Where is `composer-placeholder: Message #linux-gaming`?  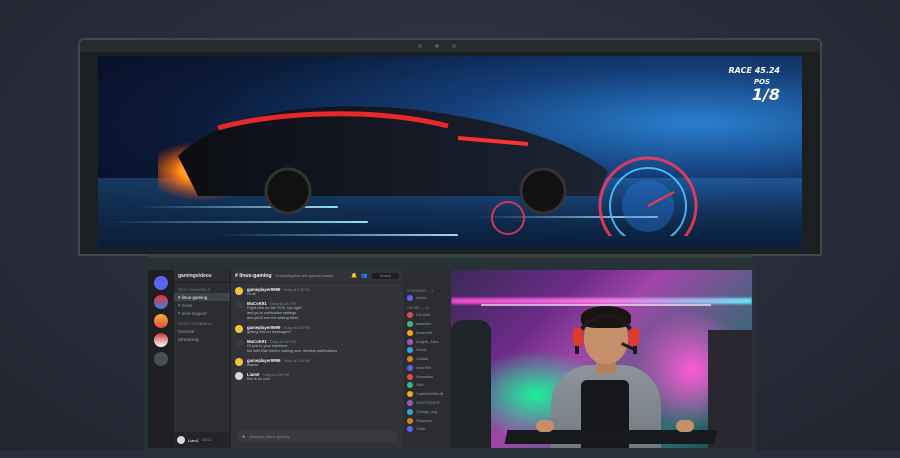
composer-placeholder: Message #linux-gaming is located at coordinates (269, 436).